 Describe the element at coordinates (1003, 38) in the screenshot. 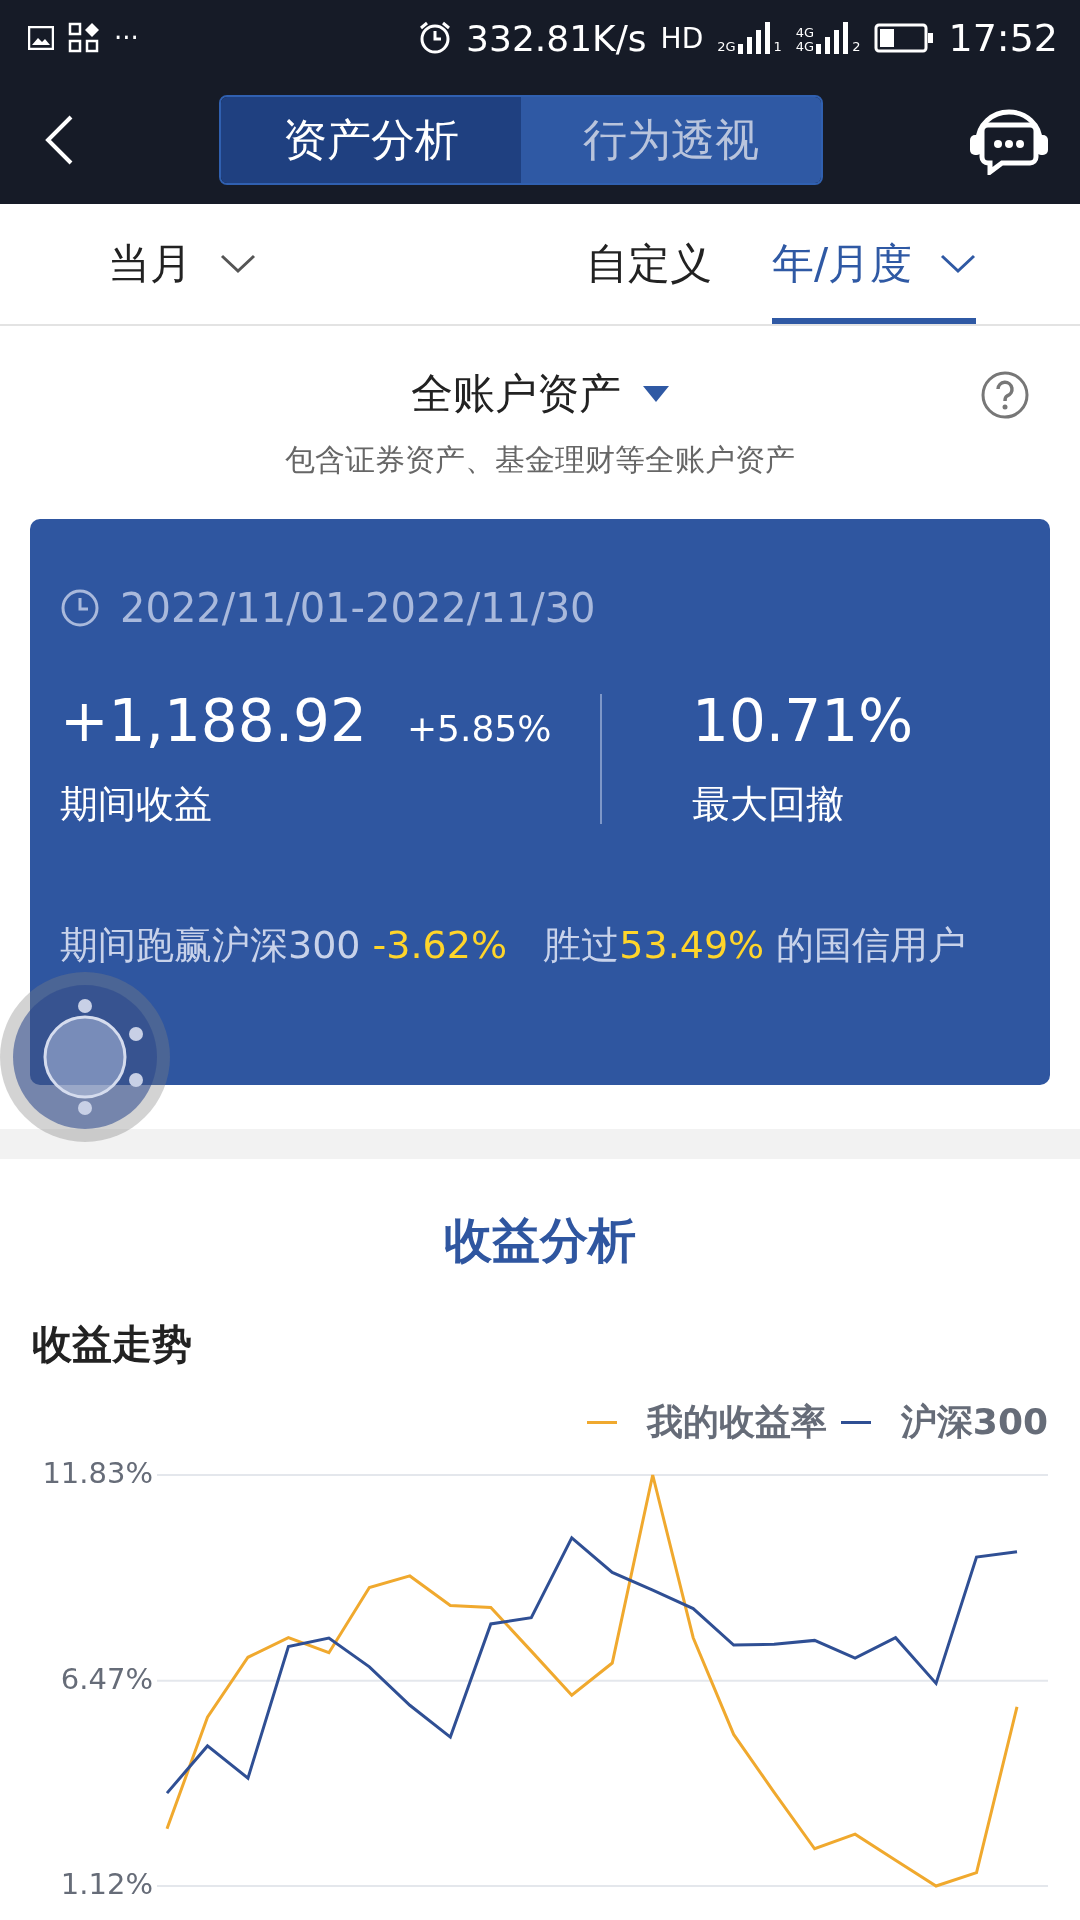

I see `clock-time: 17:52` at that location.